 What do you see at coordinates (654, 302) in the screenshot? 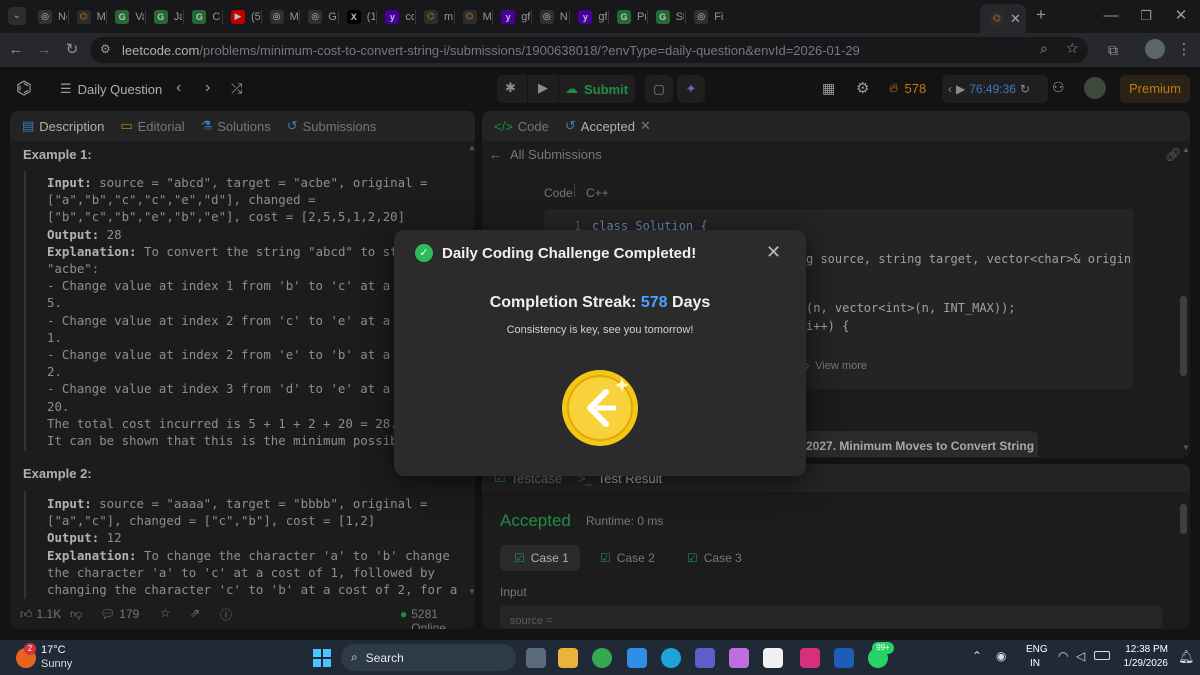
I see `streak-value: 578` at bounding box center [654, 302].